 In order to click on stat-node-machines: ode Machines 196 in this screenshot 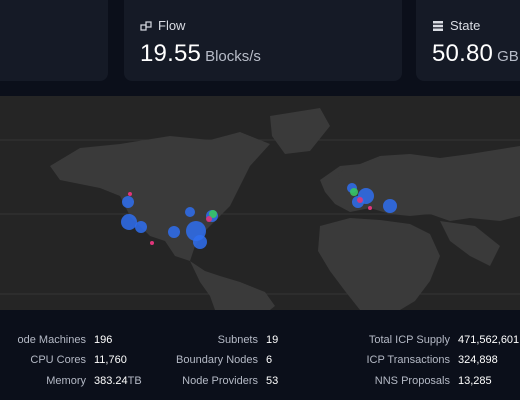, I will do `click(56, 340)`.